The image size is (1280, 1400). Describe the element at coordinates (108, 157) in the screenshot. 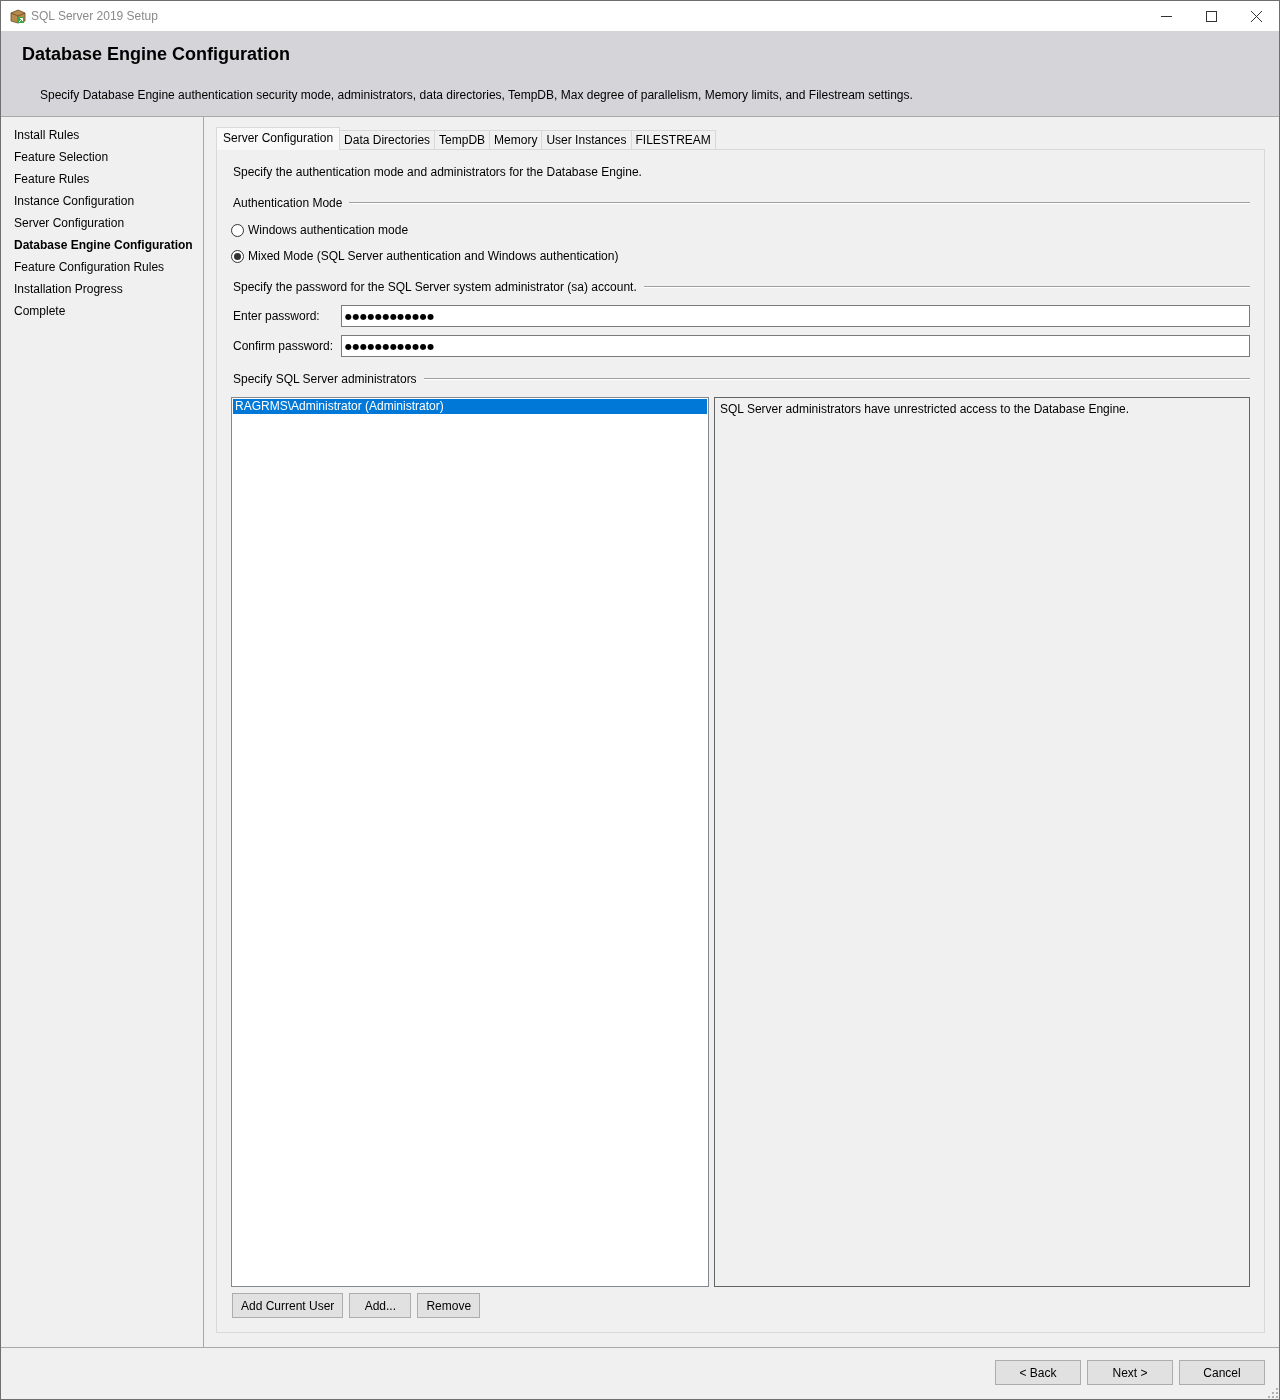

I see `sidebar-step: Feature Selection` at that location.